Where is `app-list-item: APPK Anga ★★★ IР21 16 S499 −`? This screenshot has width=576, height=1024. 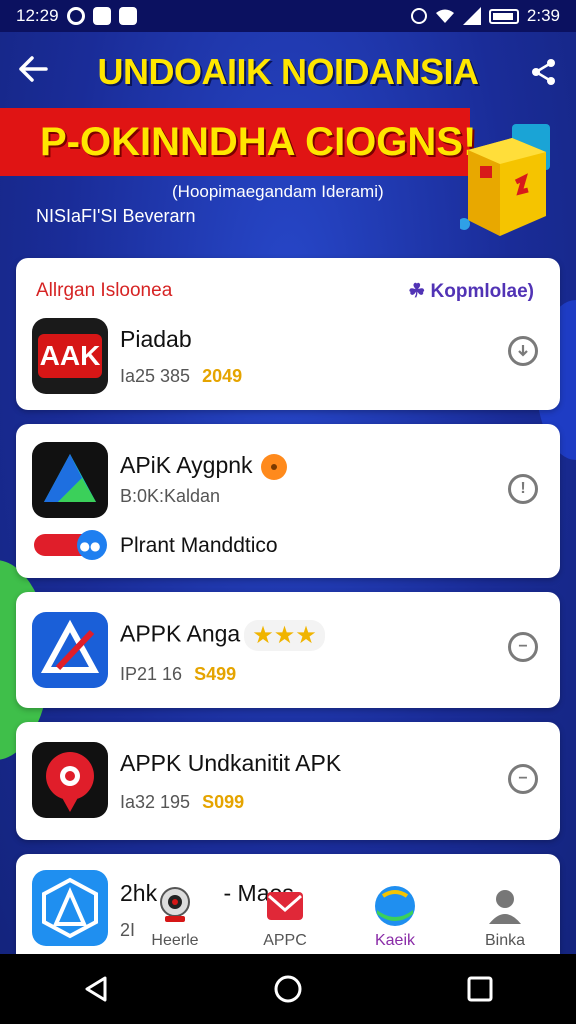 app-list-item: APPK Anga ★★★ IР21 16 S499 − is located at coordinates (288, 652).